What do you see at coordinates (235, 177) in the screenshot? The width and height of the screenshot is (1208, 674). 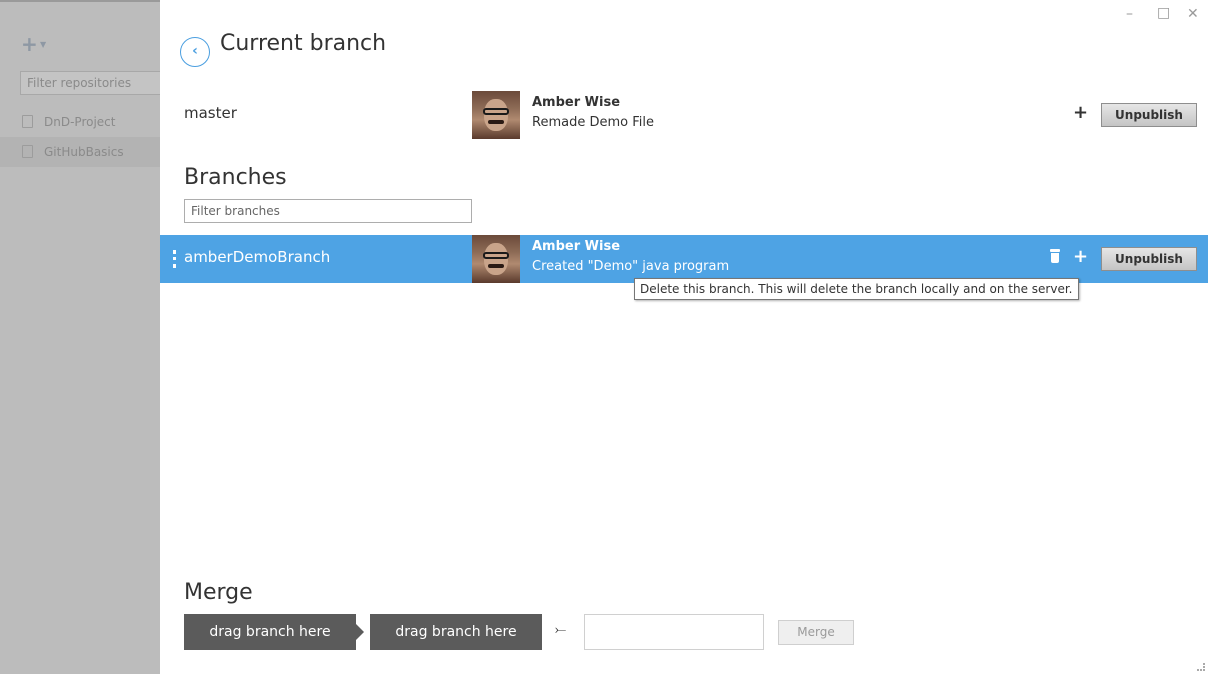 I see `branches-heading: Branches` at bounding box center [235, 177].